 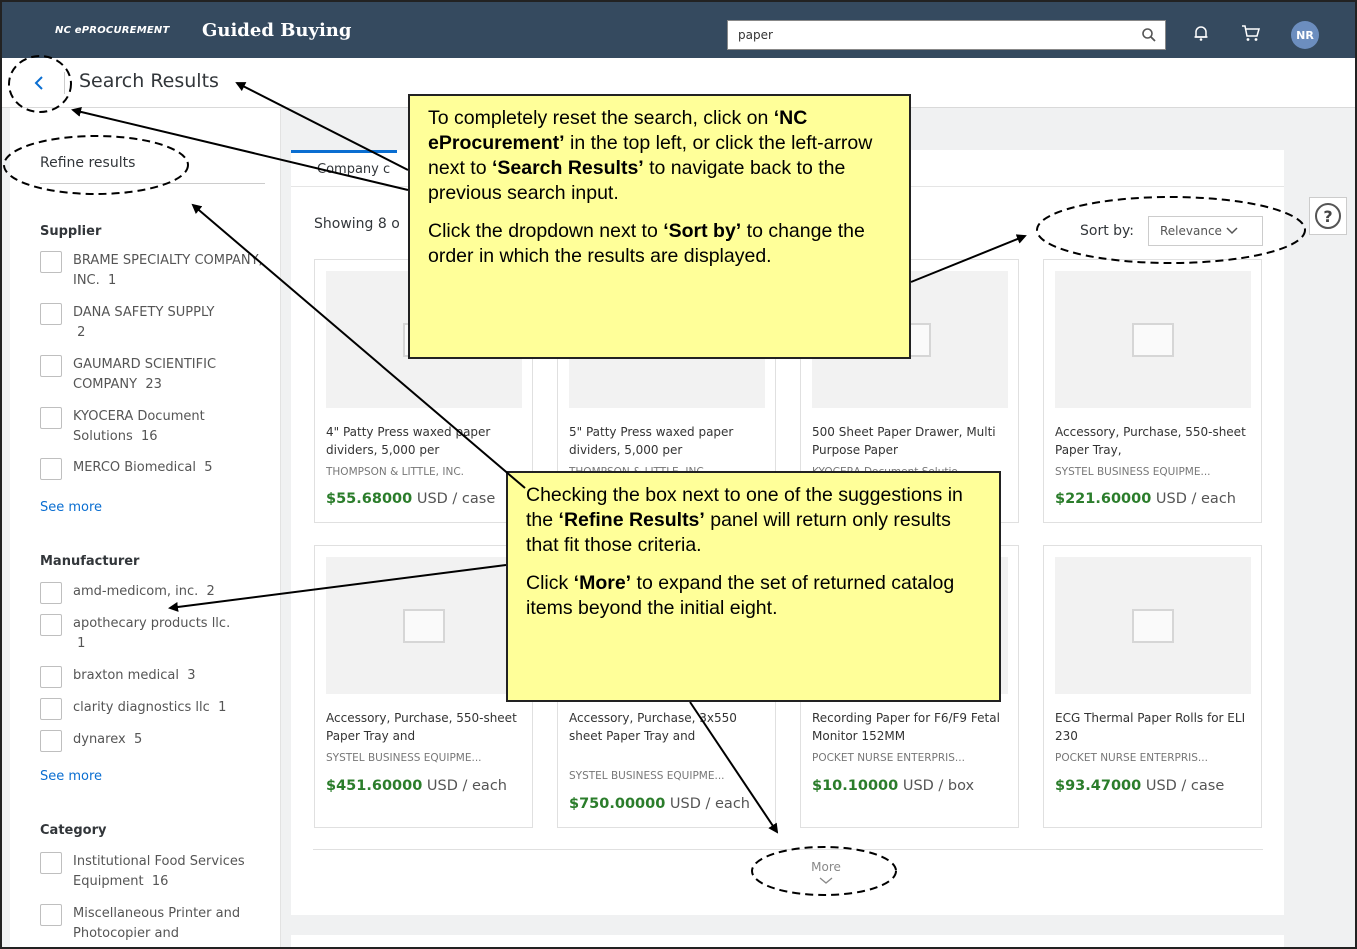 I want to click on app-title: Guided Buying, so click(x=277, y=30).